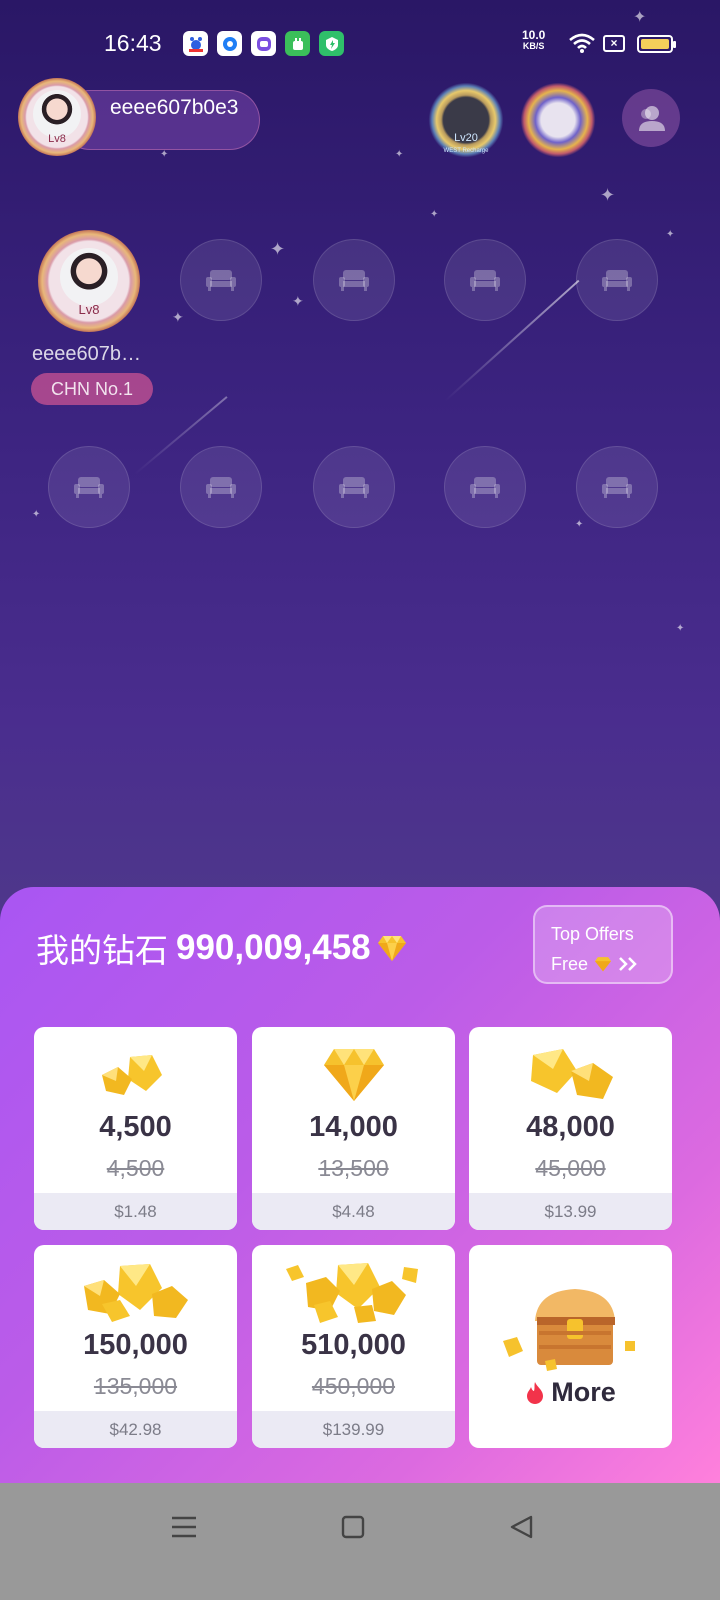 The width and height of the screenshot is (720, 1600). I want to click on balance-label: 我的钻石, so click(102, 950).